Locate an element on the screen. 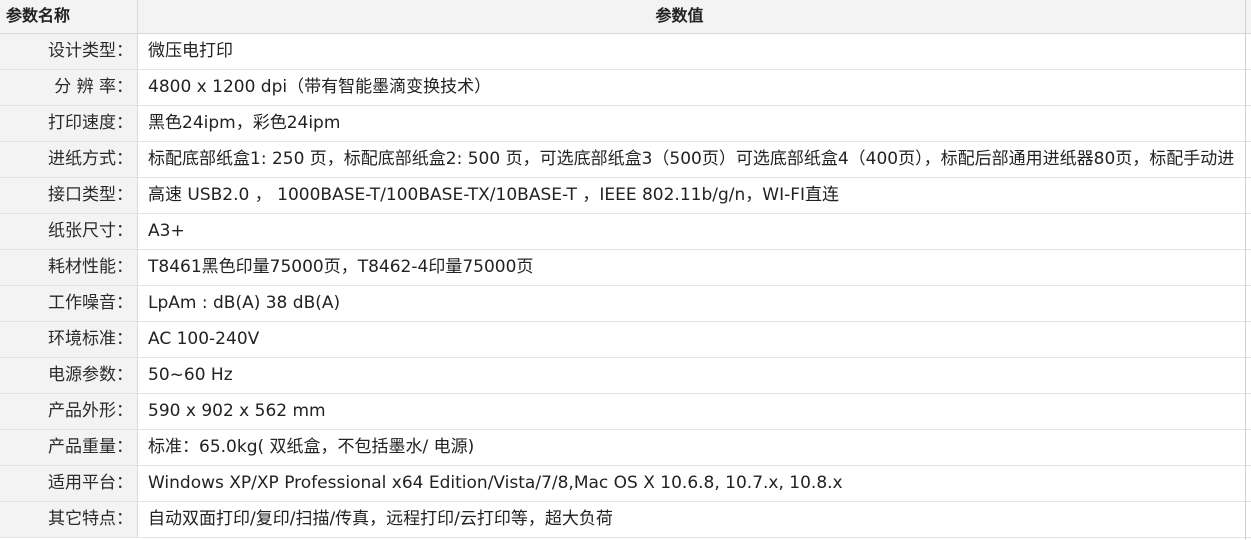 The height and width of the screenshot is (540, 1251). table-header: 参数名称 参数值 is located at coordinates (625, 17).